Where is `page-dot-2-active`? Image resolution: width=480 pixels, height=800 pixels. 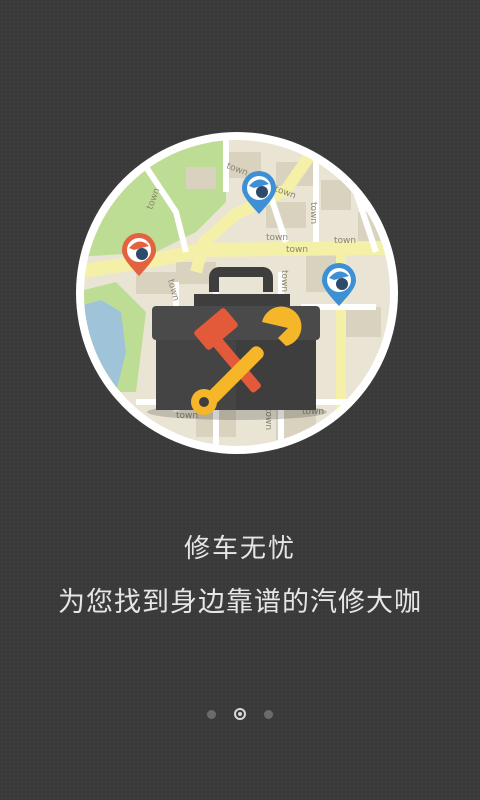 page-dot-2-active is located at coordinates (240, 714).